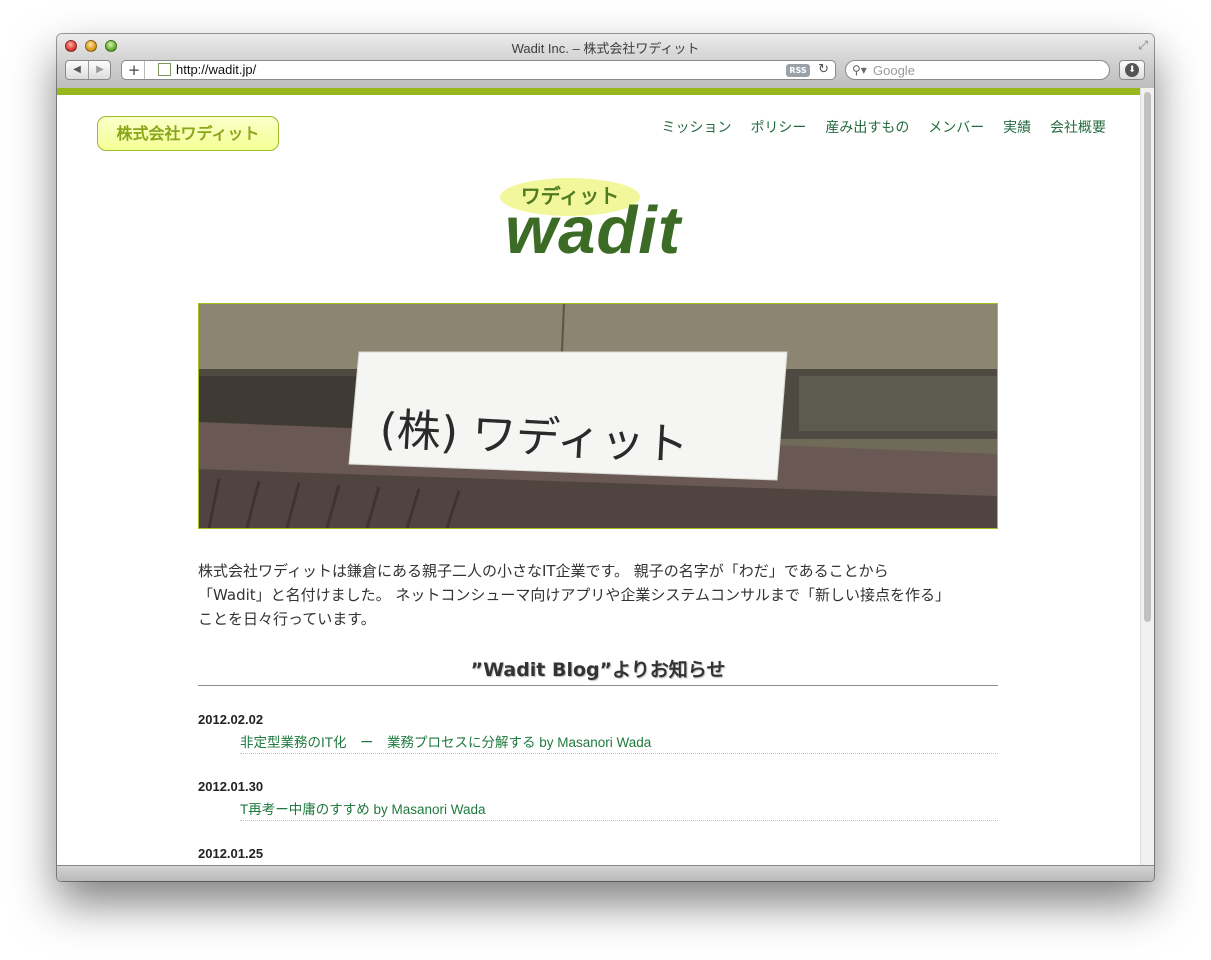 The width and height of the screenshot is (1211, 960). Describe the element at coordinates (598, 685) in the screenshot. I see `blog-divider` at that location.